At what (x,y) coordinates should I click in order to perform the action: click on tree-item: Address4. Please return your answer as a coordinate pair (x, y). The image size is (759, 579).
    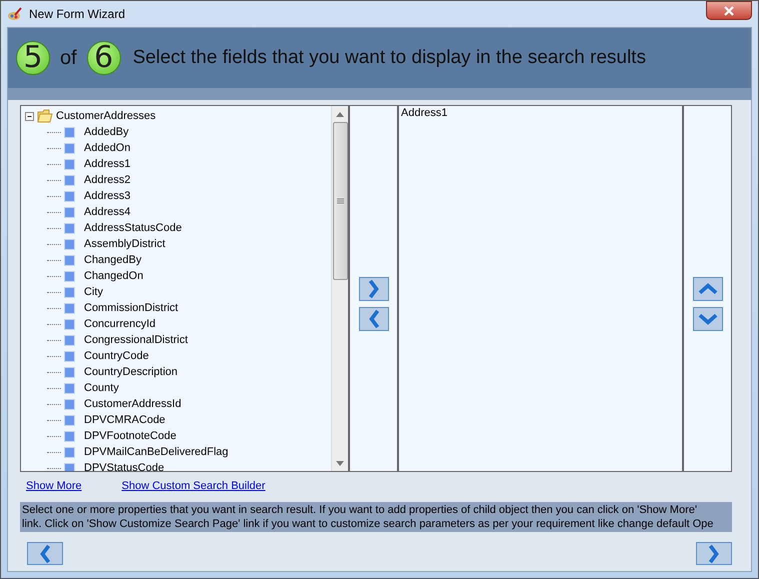
    Looking at the image, I should click on (107, 212).